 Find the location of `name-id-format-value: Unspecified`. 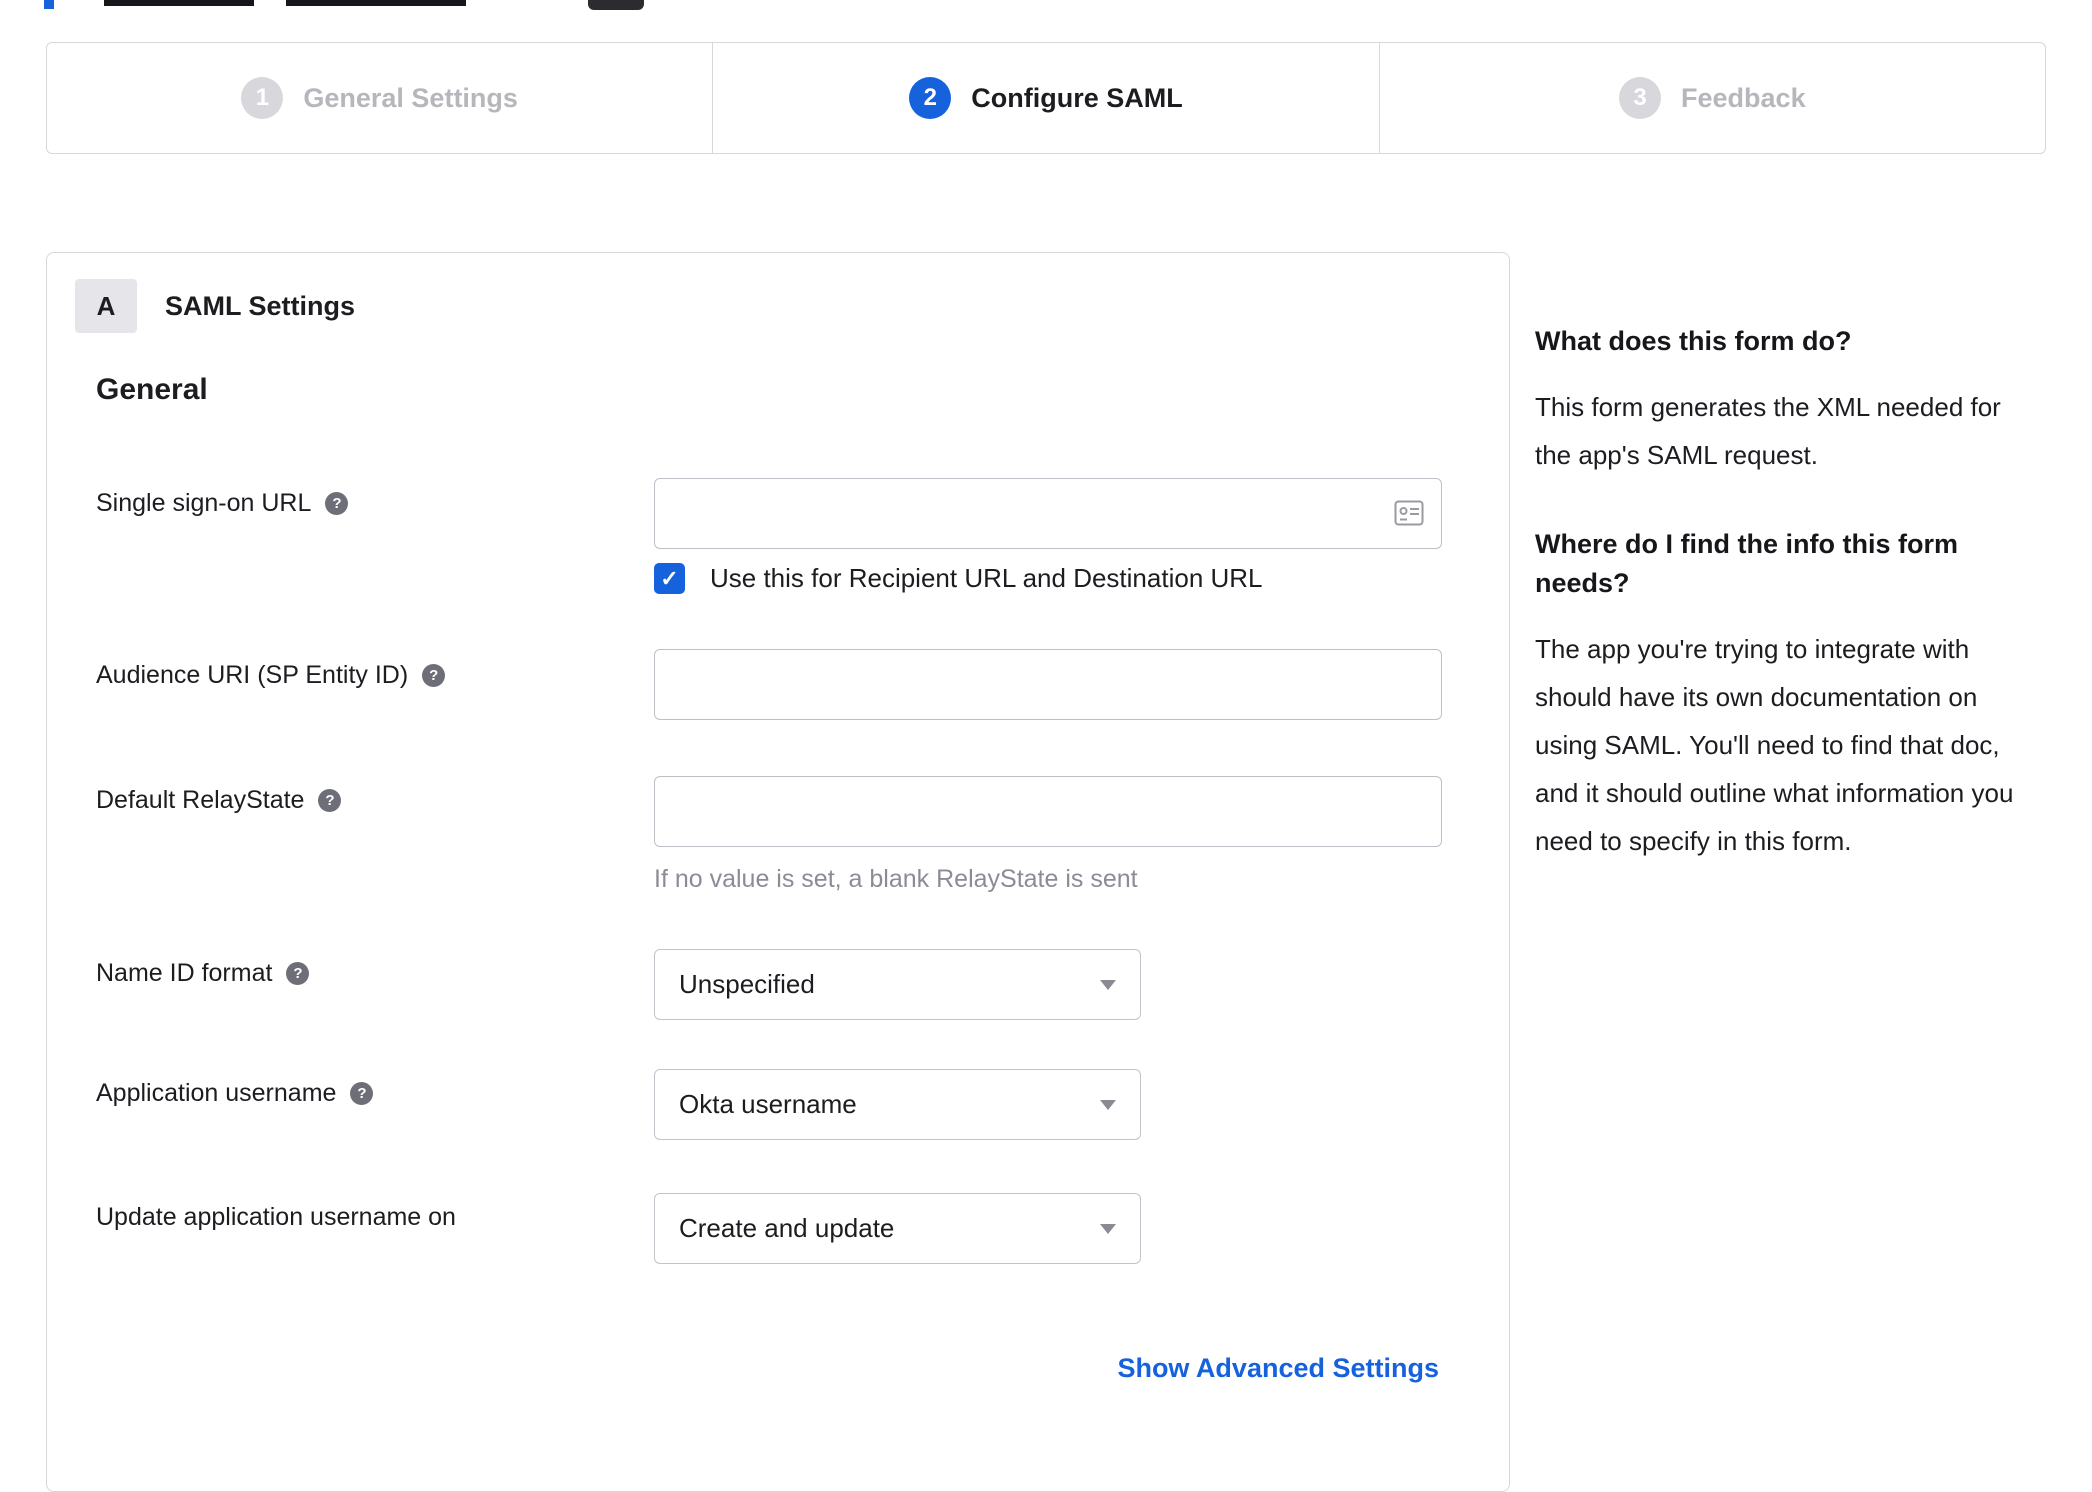

name-id-format-value: Unspecified is located at coordinates (747, 984).